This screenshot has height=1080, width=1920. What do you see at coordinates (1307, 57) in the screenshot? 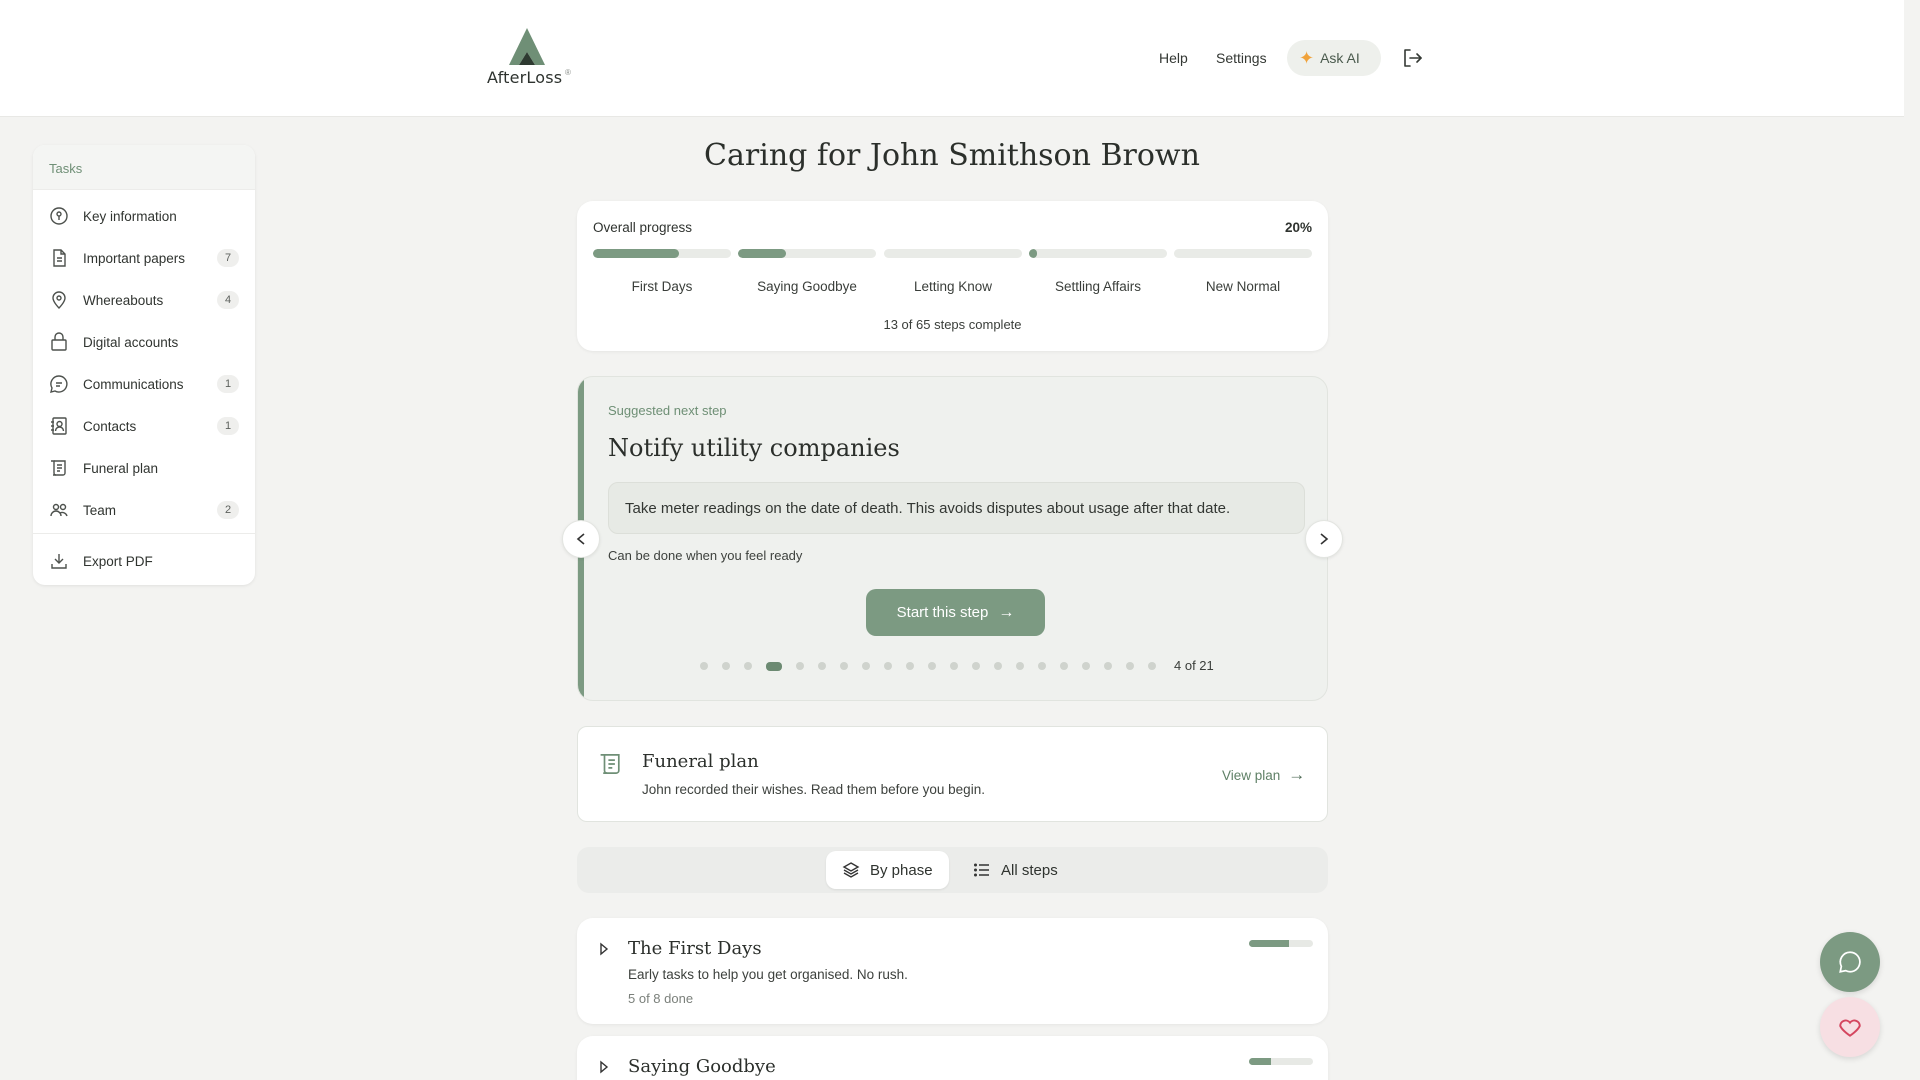
I see `sparkle-icon: ✦` at bounding box center [1307, 57].